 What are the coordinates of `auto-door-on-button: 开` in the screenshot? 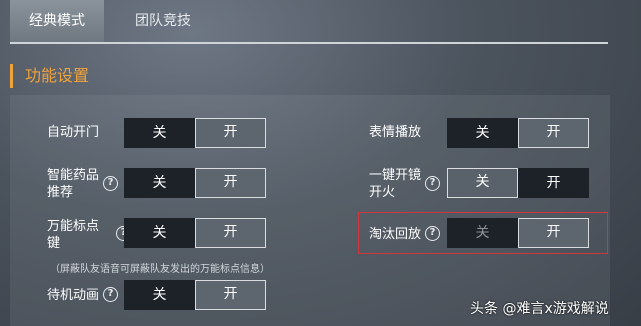 It's located at (230, 133).